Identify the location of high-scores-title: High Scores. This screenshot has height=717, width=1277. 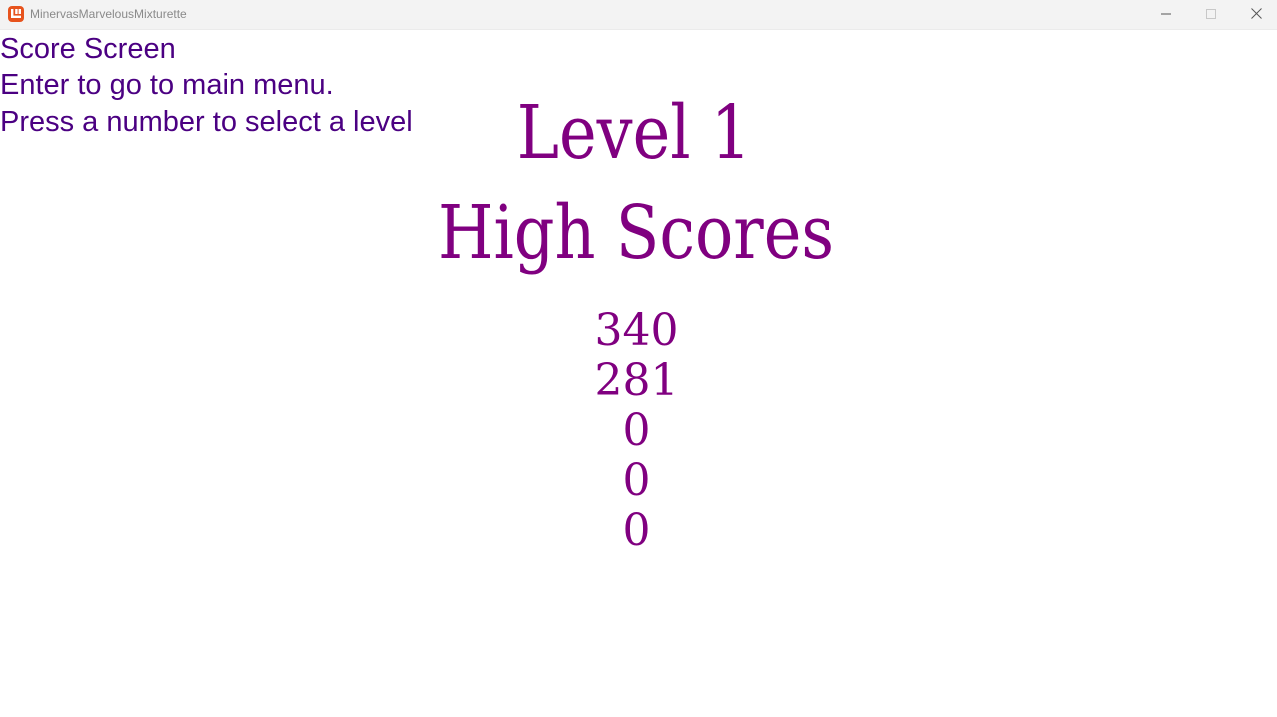
(636, 233).